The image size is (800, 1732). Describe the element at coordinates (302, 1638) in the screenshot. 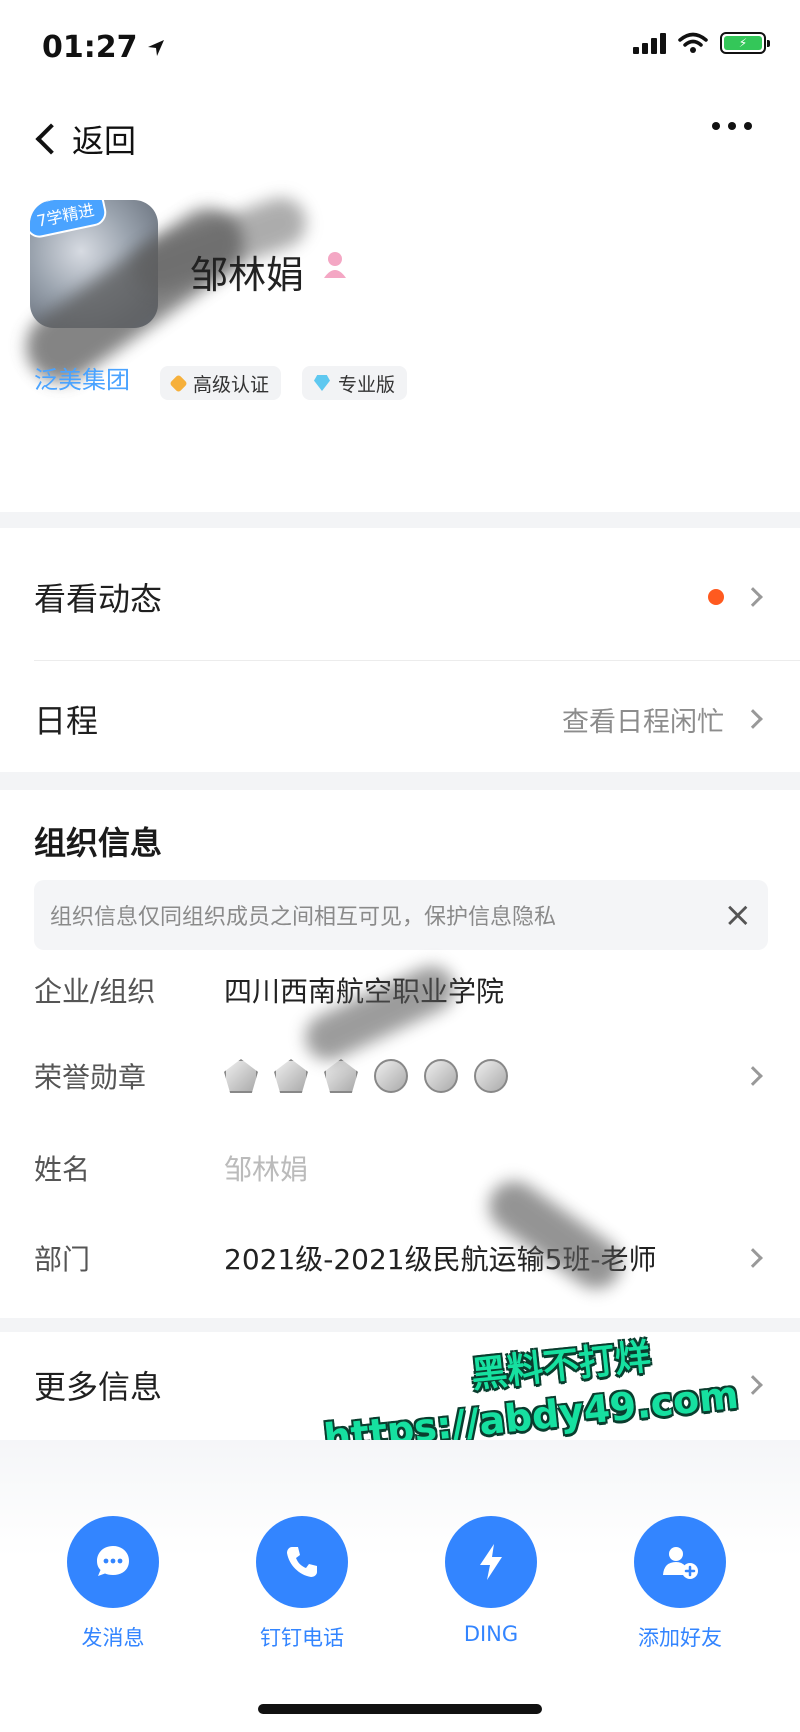

I see `action-label: 钉钉电话` at that location.